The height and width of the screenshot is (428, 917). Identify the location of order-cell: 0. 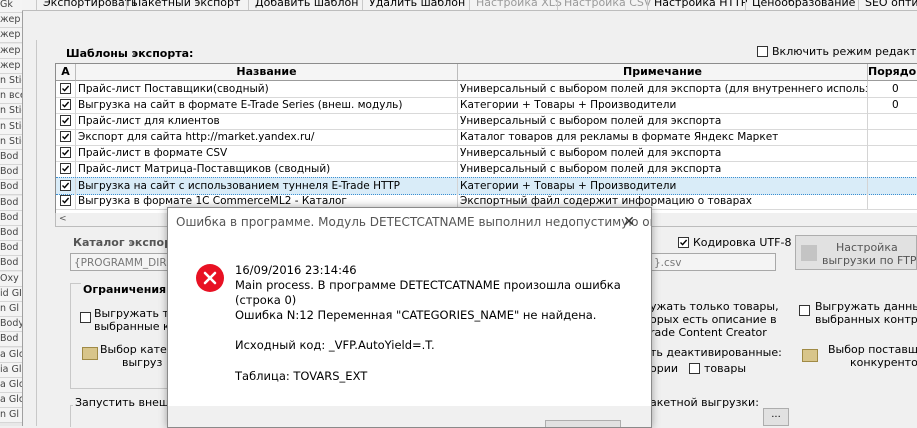
(892, 89).